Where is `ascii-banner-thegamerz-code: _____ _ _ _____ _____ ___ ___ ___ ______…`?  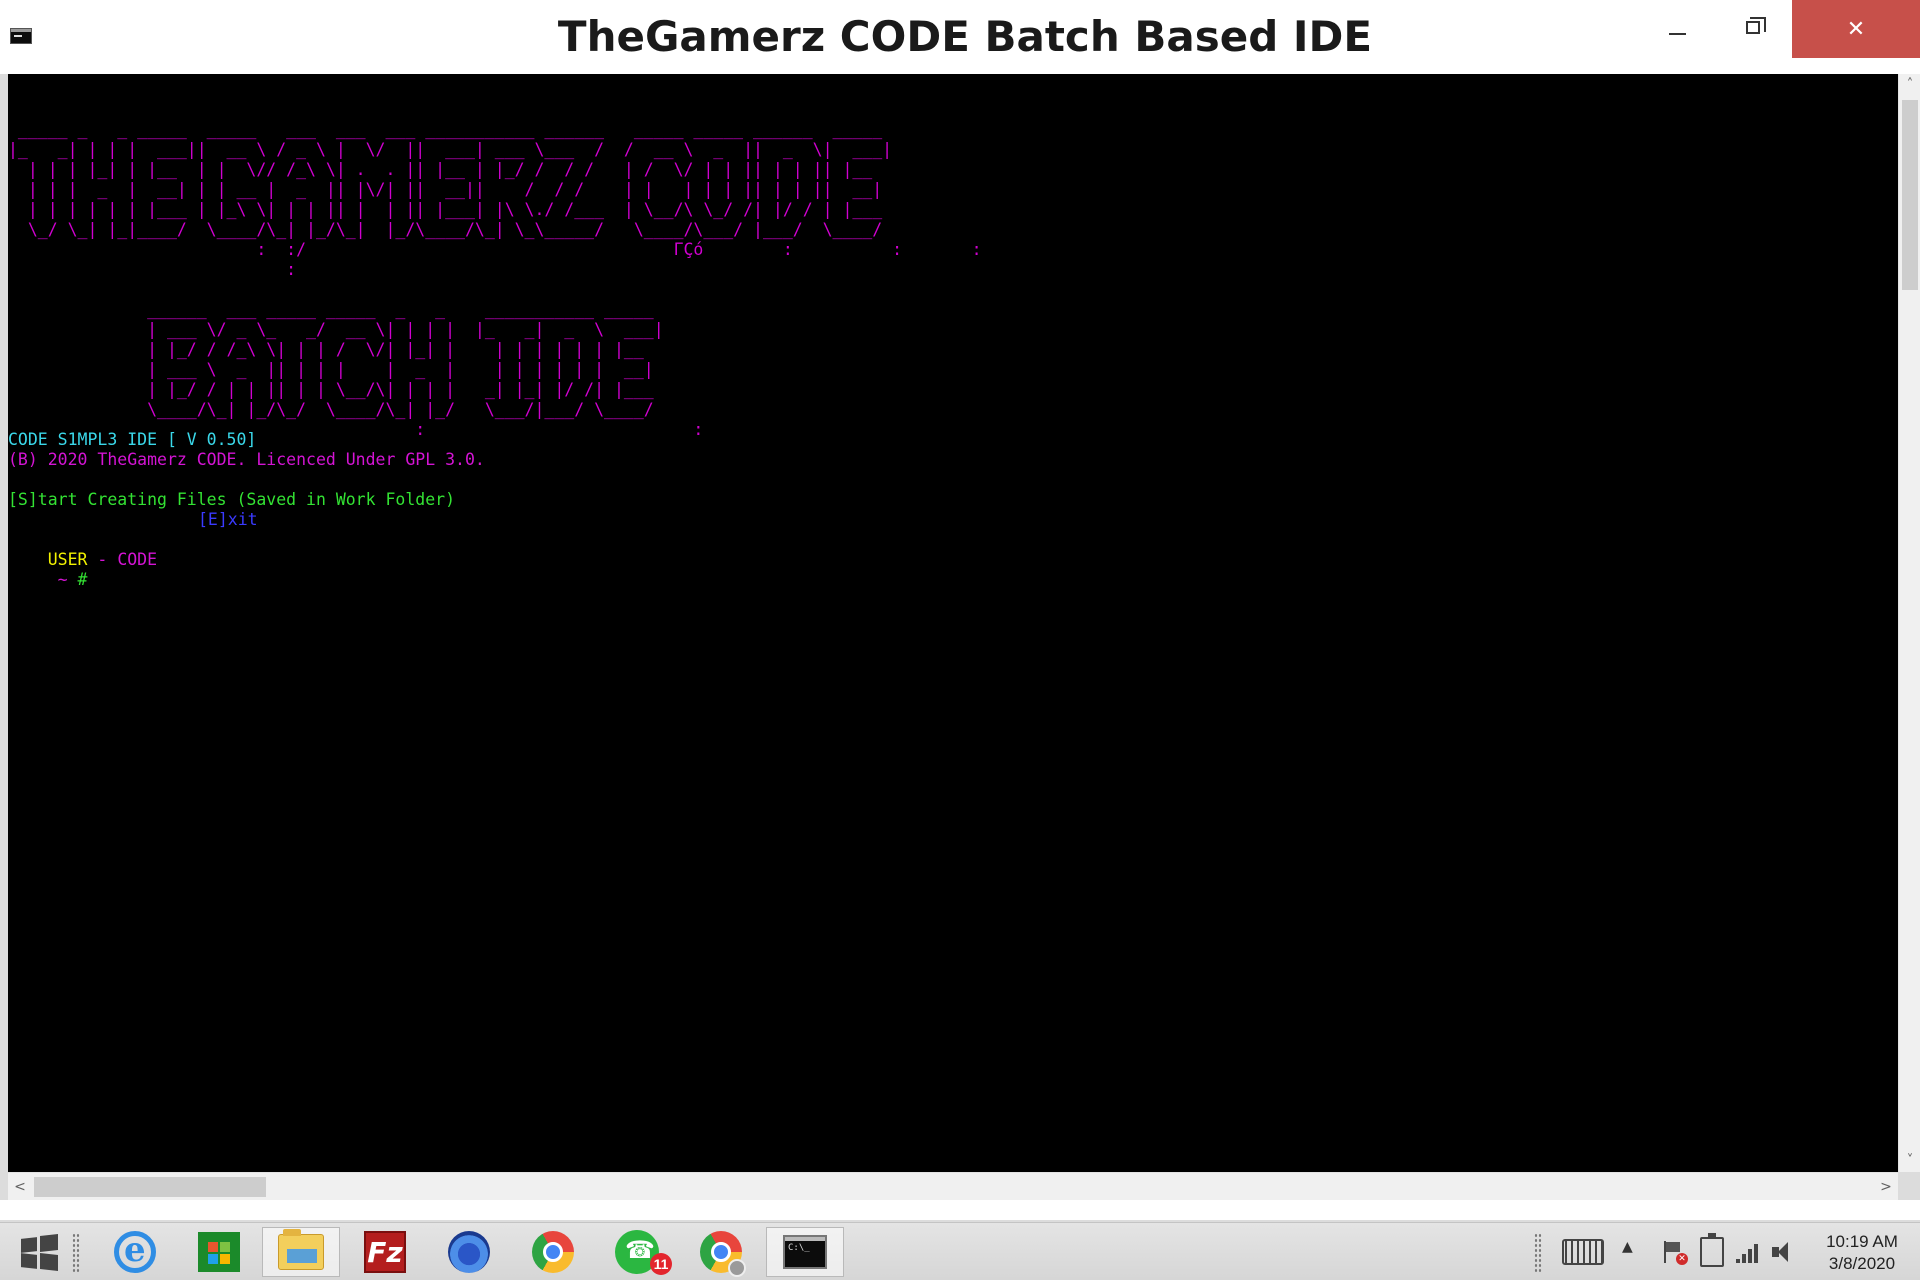 ascii-banner-thegamerz-code: _____ _ _ _____ _____ ___ ___ ___ ______… is located at coordinates (495, 199).